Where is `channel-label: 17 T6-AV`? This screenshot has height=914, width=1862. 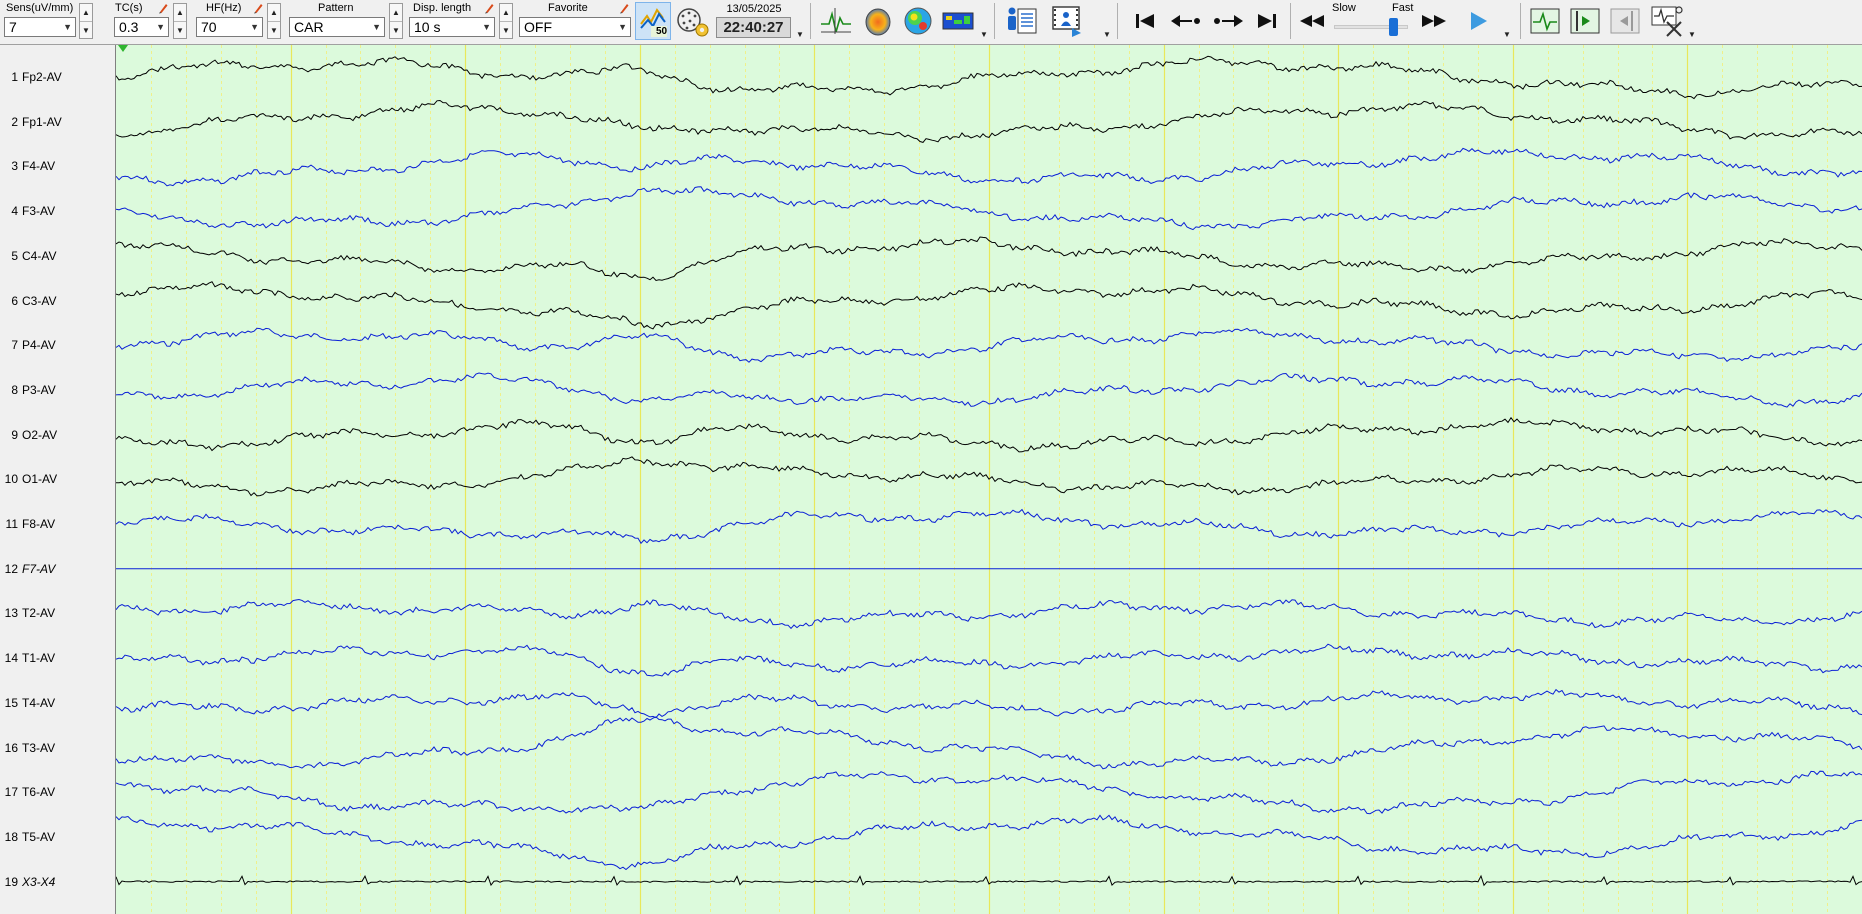 channel-label: 17 T6-AV is located at coordinates (27, 792).